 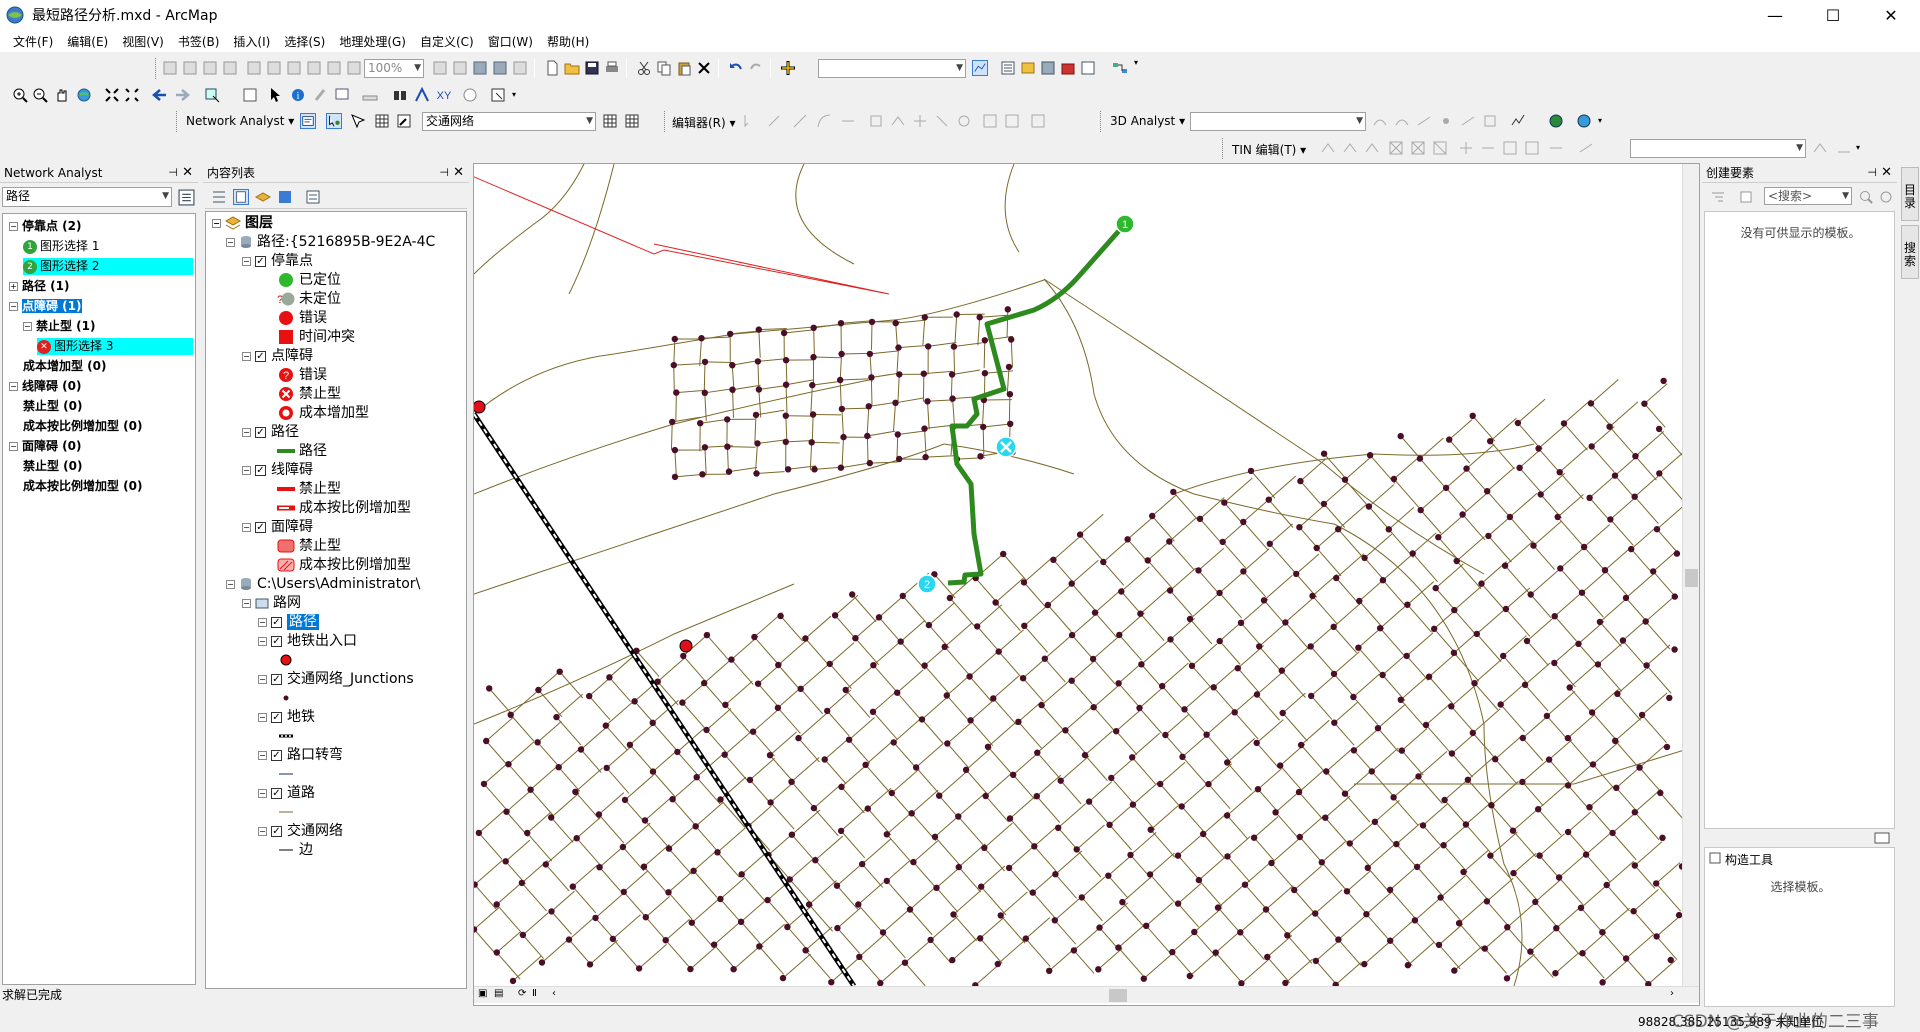 What do you see at coordinates (892, 68) in the screenshot?
I see `map-scale-combo: ▼` at bounding box center [892, 68].